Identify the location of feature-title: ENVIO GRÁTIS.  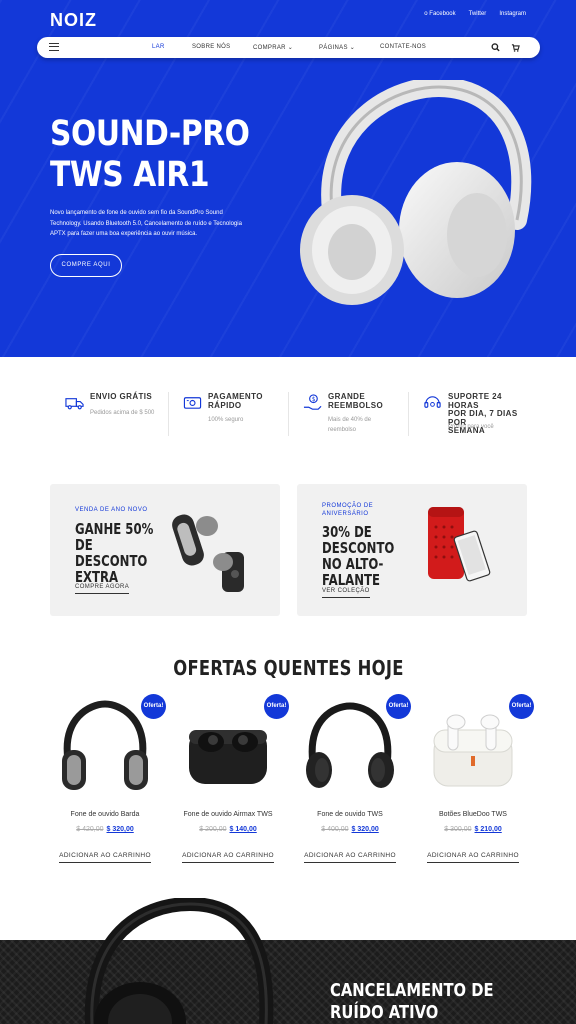
(121, 396).